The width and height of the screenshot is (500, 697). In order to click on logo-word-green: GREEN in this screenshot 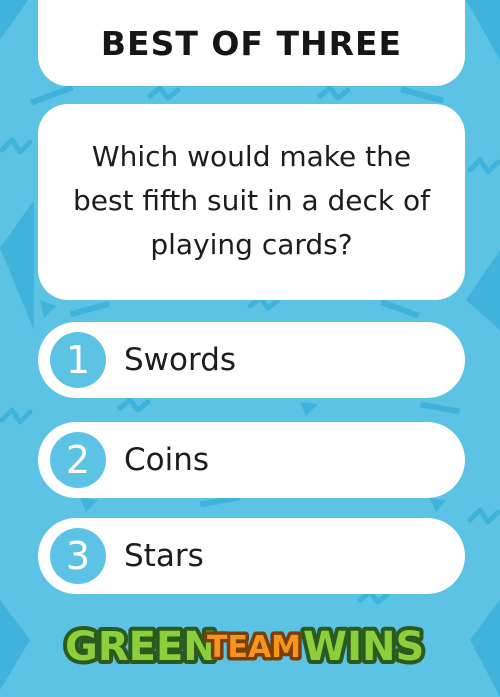, I will do `click(141, 647)`.